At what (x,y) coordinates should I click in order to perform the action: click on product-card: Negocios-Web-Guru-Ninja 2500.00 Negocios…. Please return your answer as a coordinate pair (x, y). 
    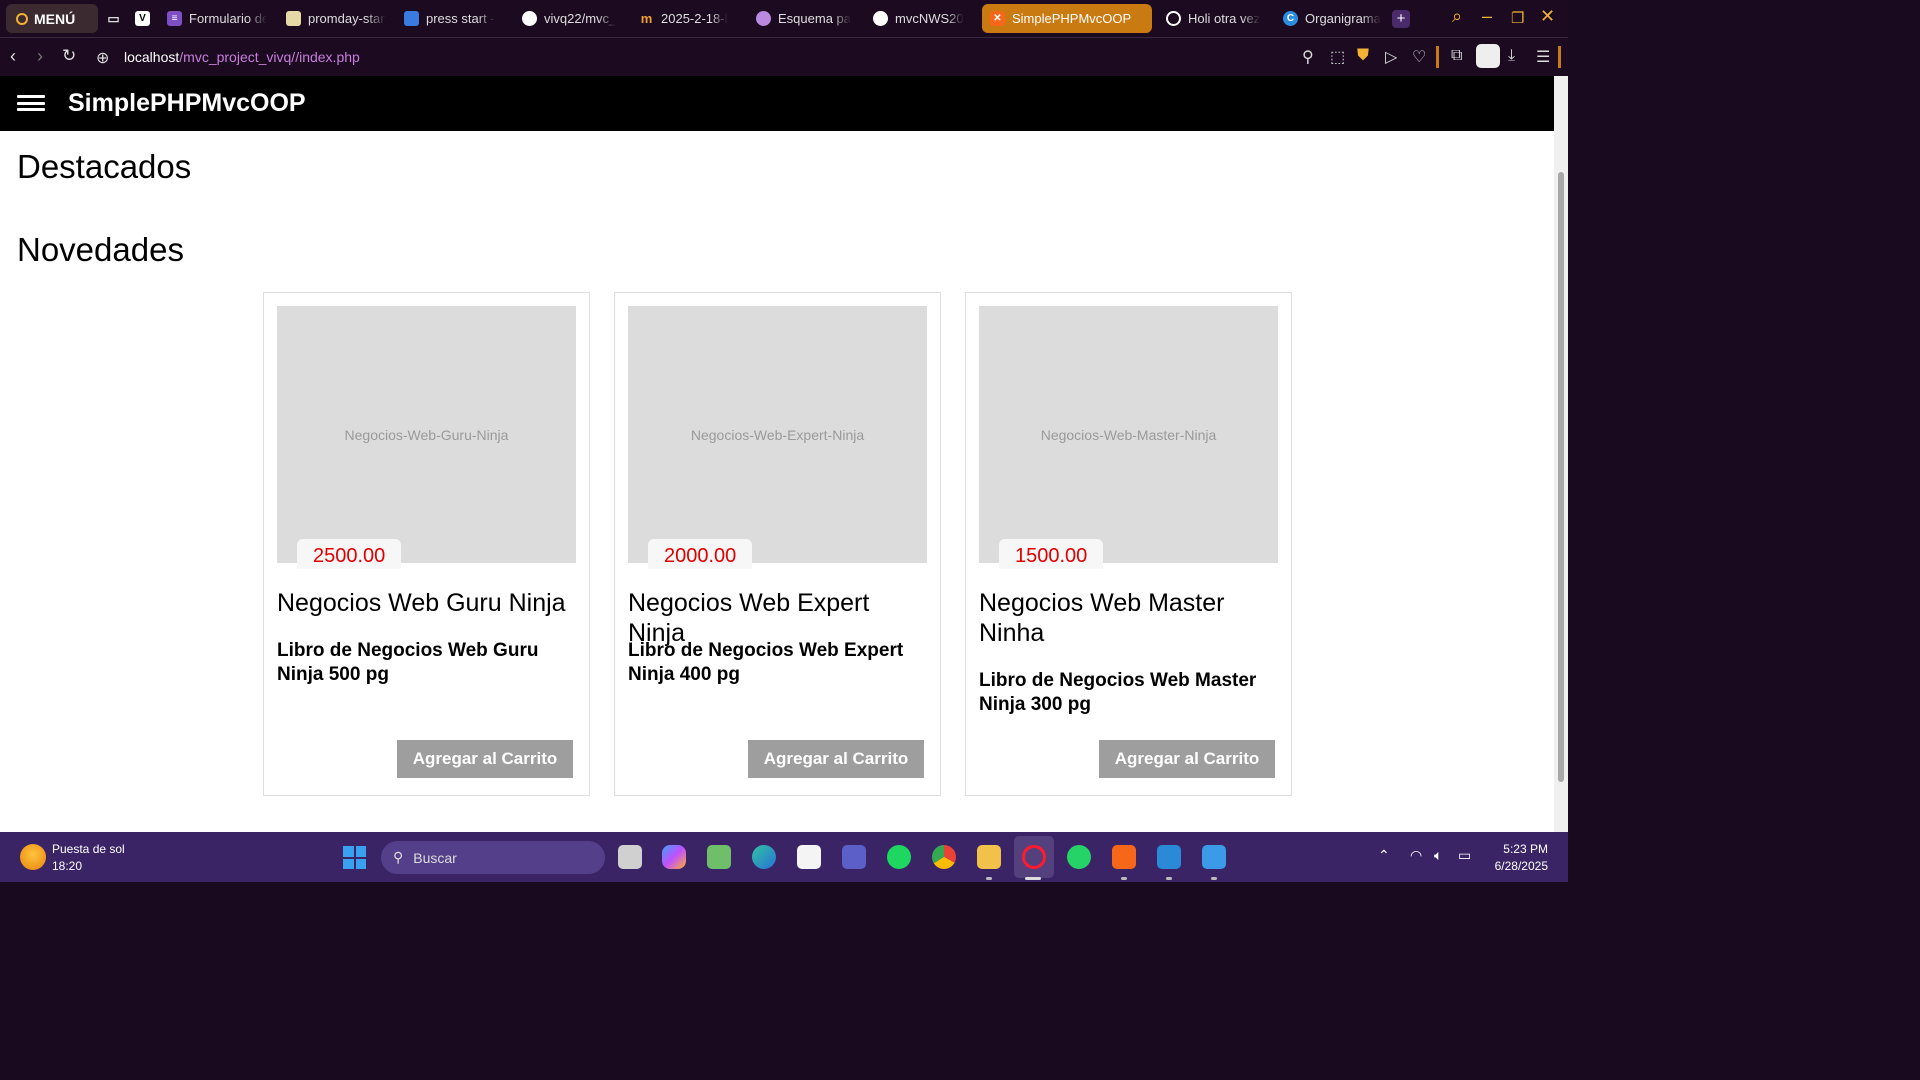
    Looking at the image, I should click on (426, 544).